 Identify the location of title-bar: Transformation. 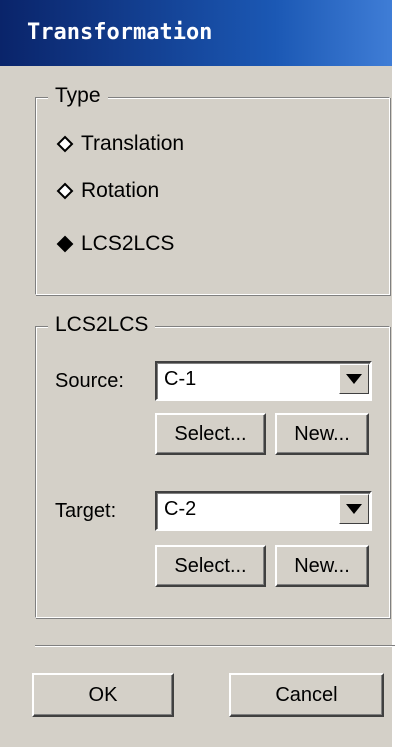
(196, 33).